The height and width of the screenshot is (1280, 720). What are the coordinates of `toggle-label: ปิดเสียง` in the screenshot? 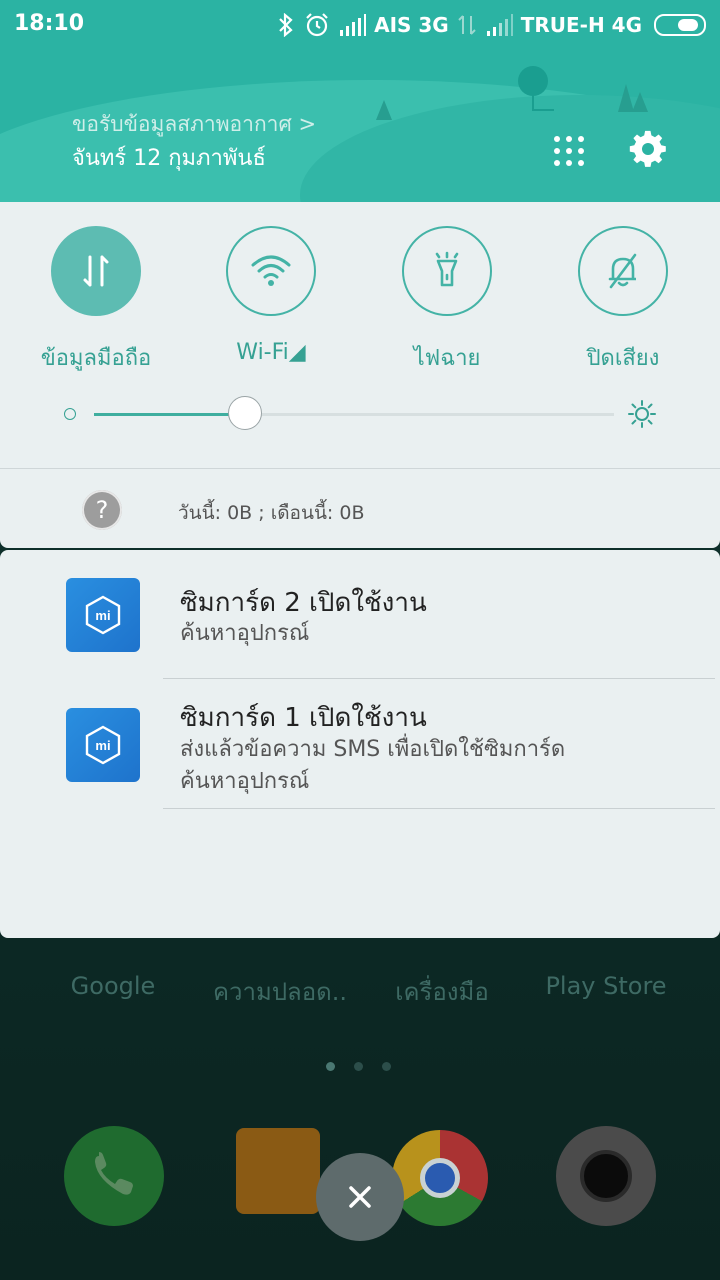 It's located at (623, 358).